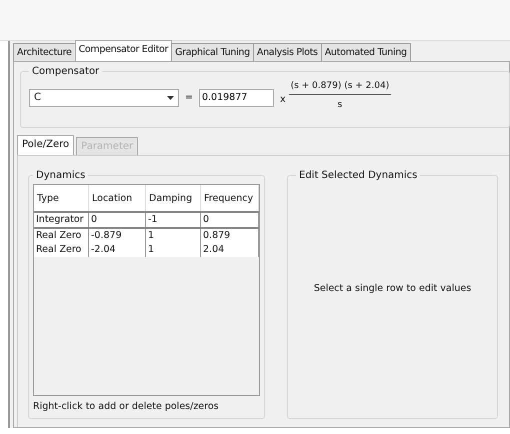 The image size is (510, 434). What do you see at coordinates (65, 71) in the screenshot?
I see `group-title: Compensator` at bounding box center [65, 71].